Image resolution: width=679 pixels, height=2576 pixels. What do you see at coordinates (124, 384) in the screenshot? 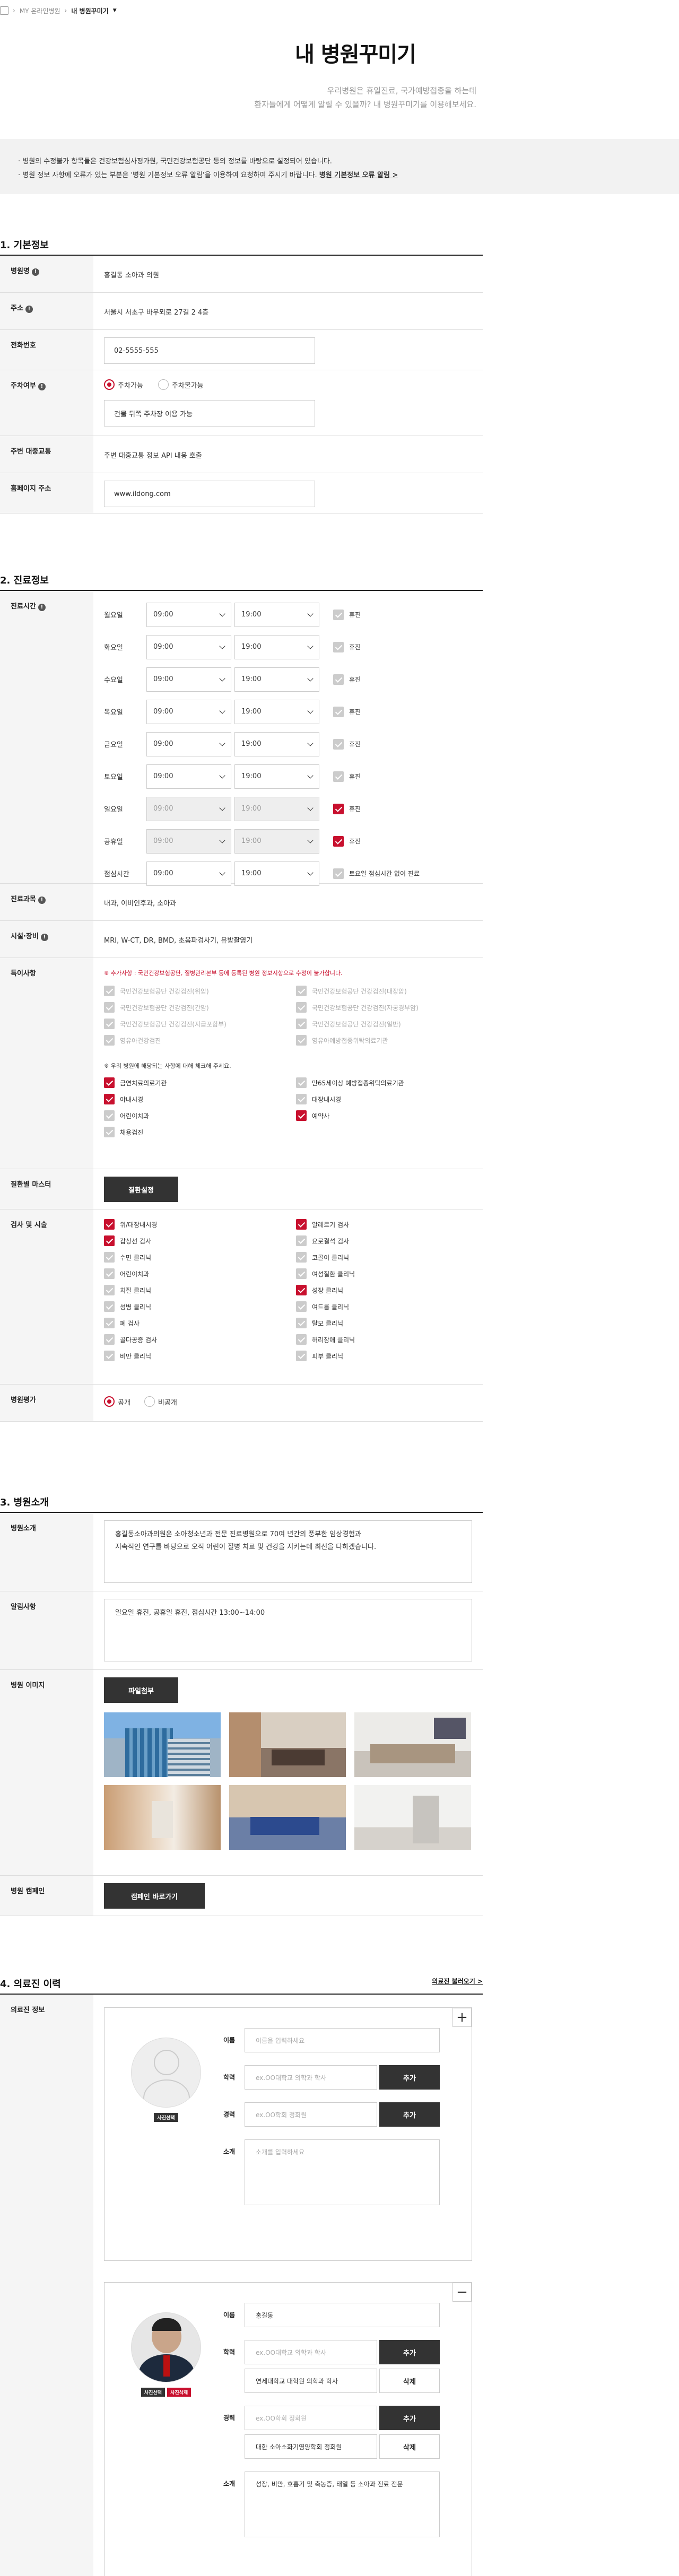
I see `parking-yes-radio: 주차가능` at bounding box center [124, 384].